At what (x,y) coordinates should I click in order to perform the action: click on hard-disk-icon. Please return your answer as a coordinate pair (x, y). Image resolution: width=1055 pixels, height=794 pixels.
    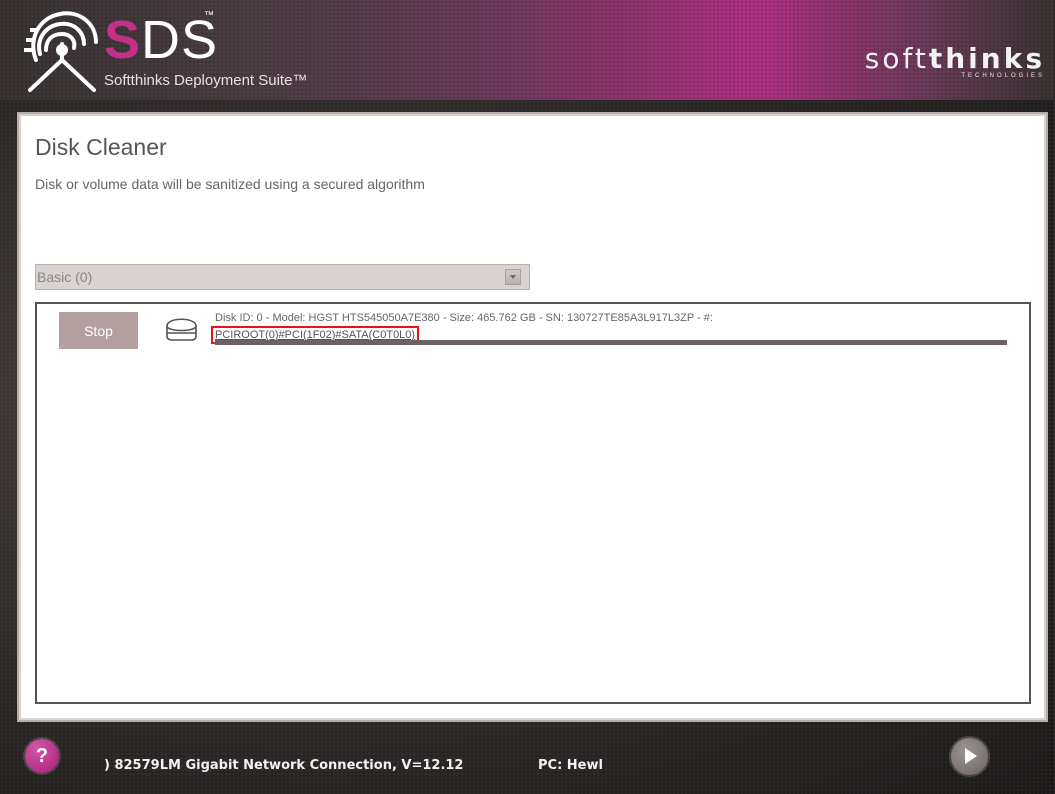
    Looking at the image, I should click on (181, 329).